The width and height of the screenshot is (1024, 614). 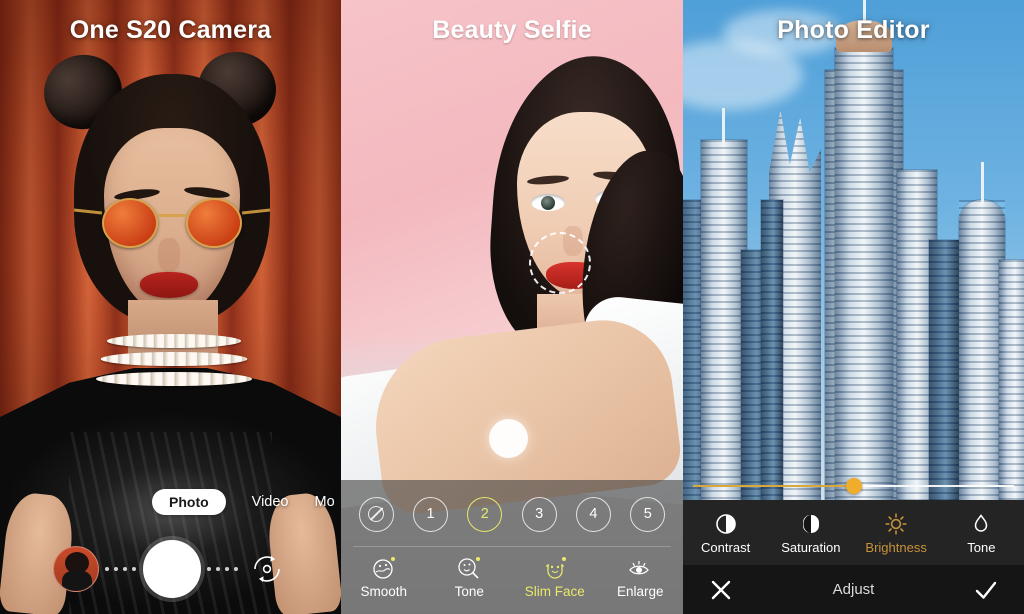 I want to click on level-3: 3, so click(x=539, y=514).